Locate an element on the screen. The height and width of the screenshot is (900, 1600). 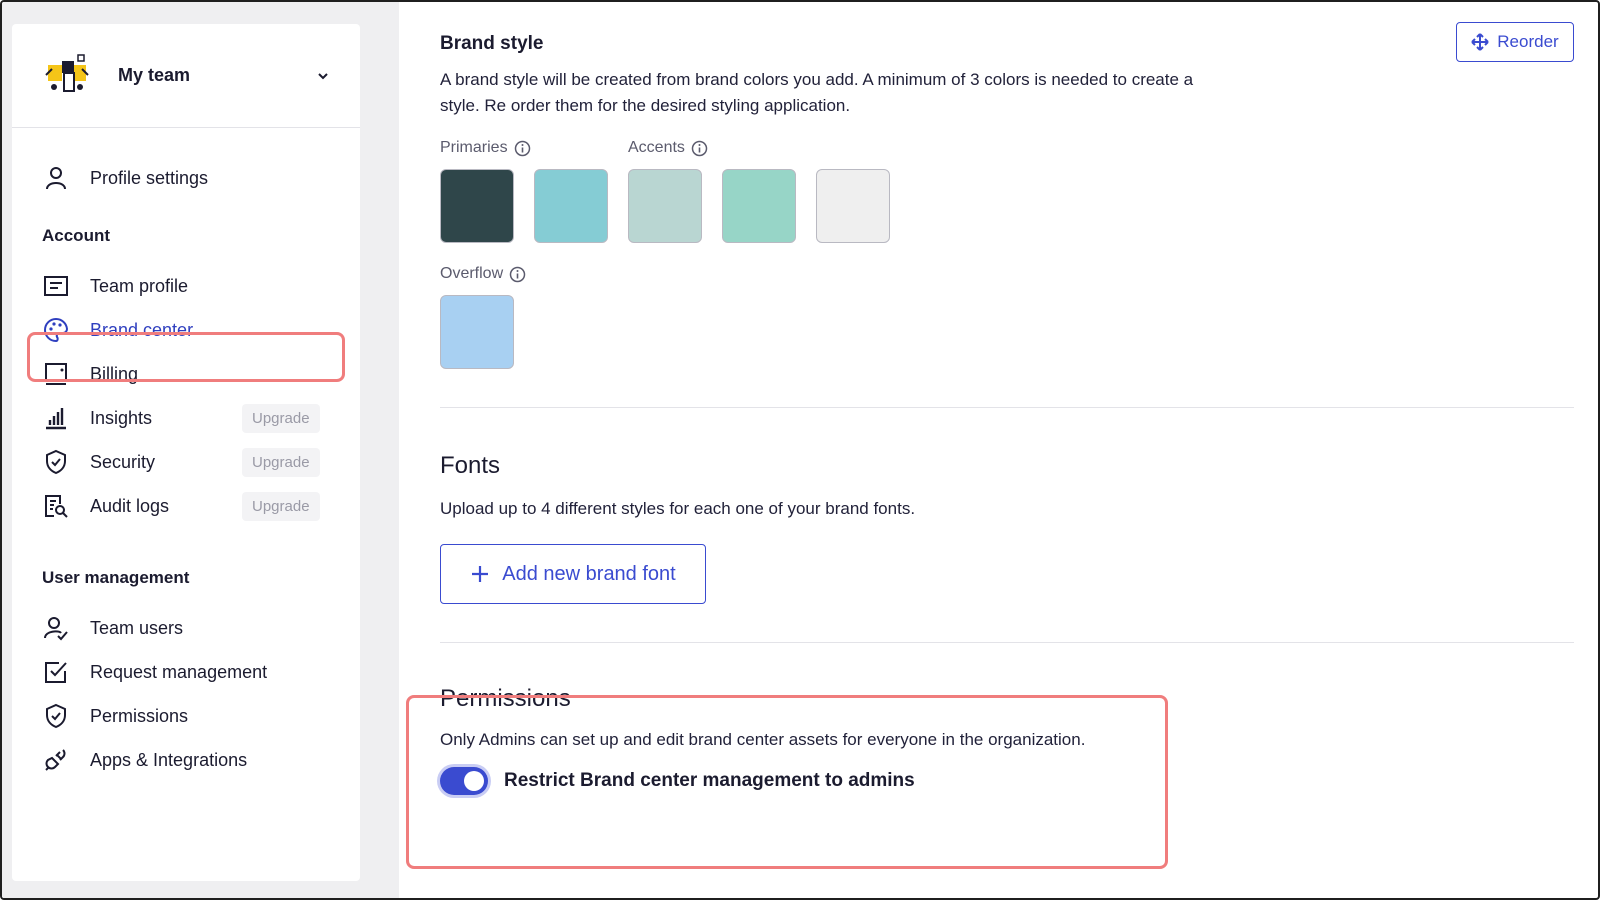
sidebar-item-label: Brand center is located at coordinates (142, 329).